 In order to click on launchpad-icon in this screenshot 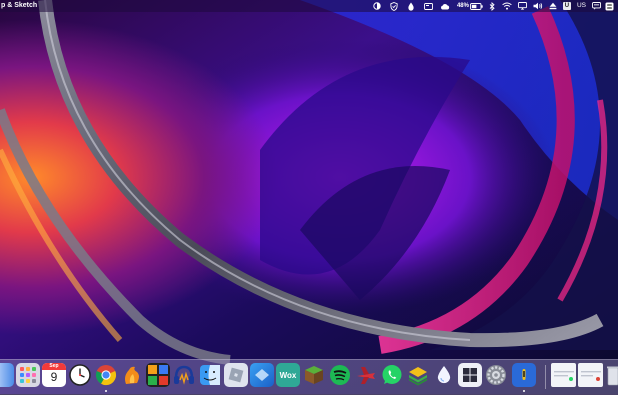, I will do `click(28, 375)`.